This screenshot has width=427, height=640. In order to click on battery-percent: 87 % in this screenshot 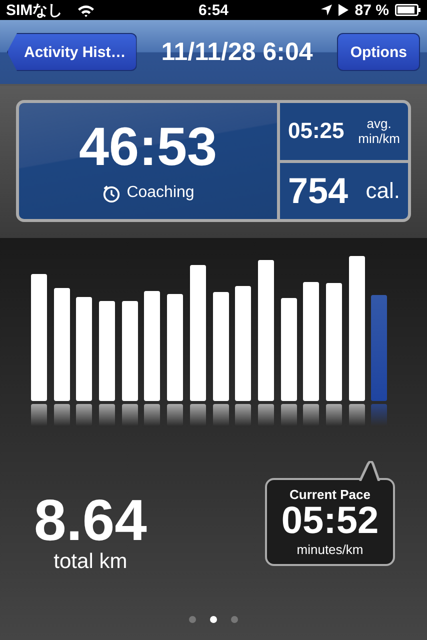, I will do `click(371, 10)`.